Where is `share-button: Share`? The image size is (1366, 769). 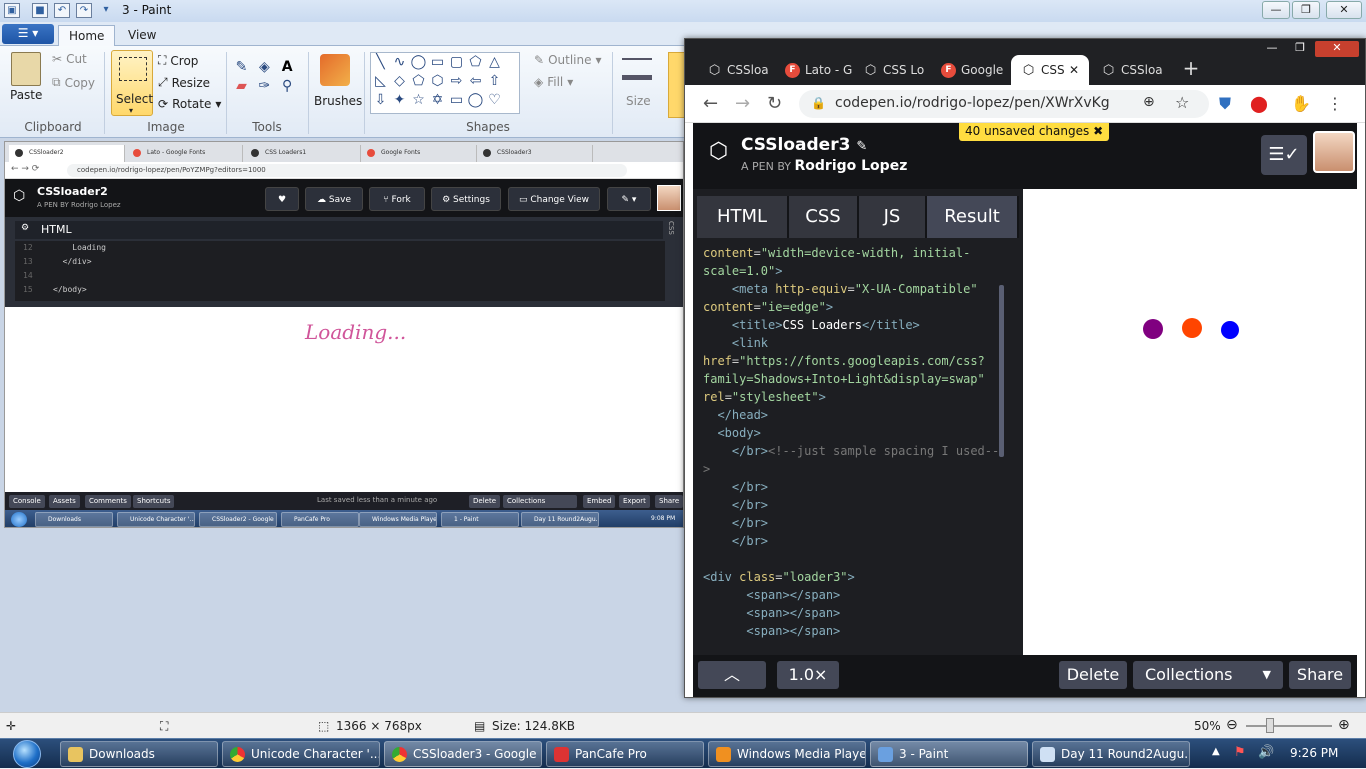 share-button: Share is located at coordinates (1320, 675).